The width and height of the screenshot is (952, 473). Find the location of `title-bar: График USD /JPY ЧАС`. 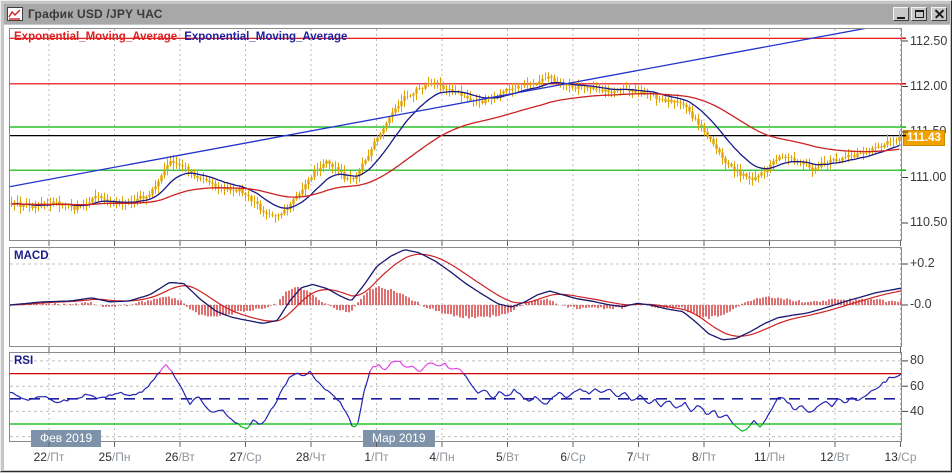

title-bar: График USD /JPY ЧАС is located at coordinates (477, 14).